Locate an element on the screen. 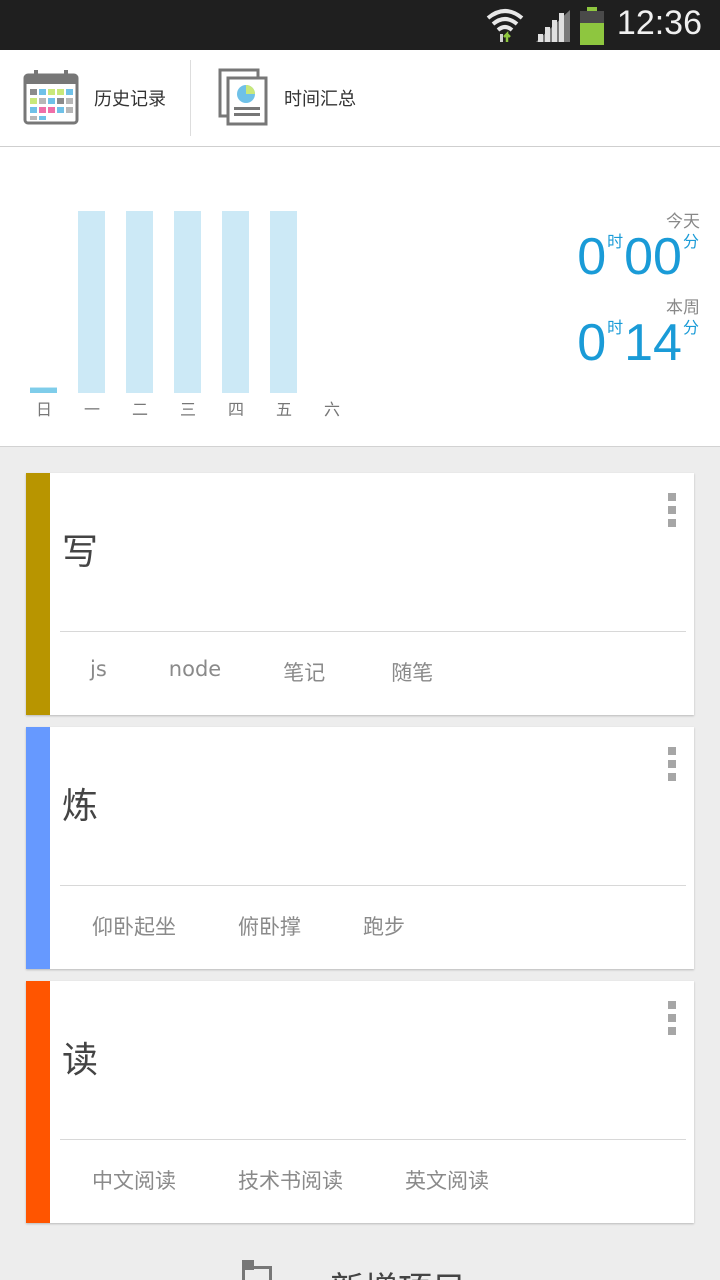 The width and height of the screenshot is (720, 1280). today-hours: 0 is located at coordinates (592, 257).